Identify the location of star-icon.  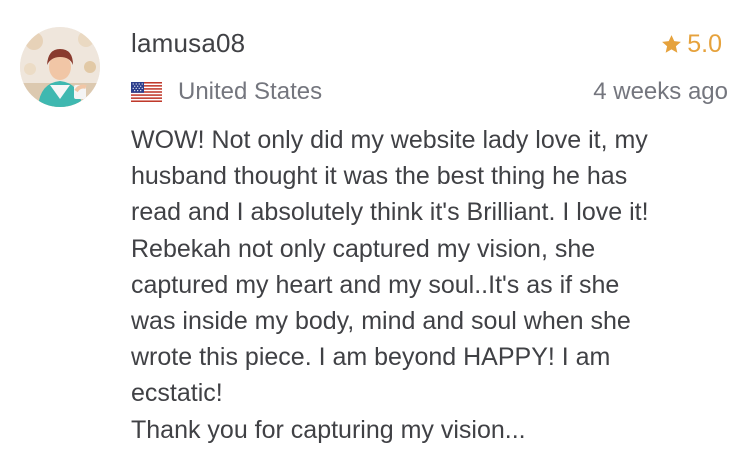
(672, 44).